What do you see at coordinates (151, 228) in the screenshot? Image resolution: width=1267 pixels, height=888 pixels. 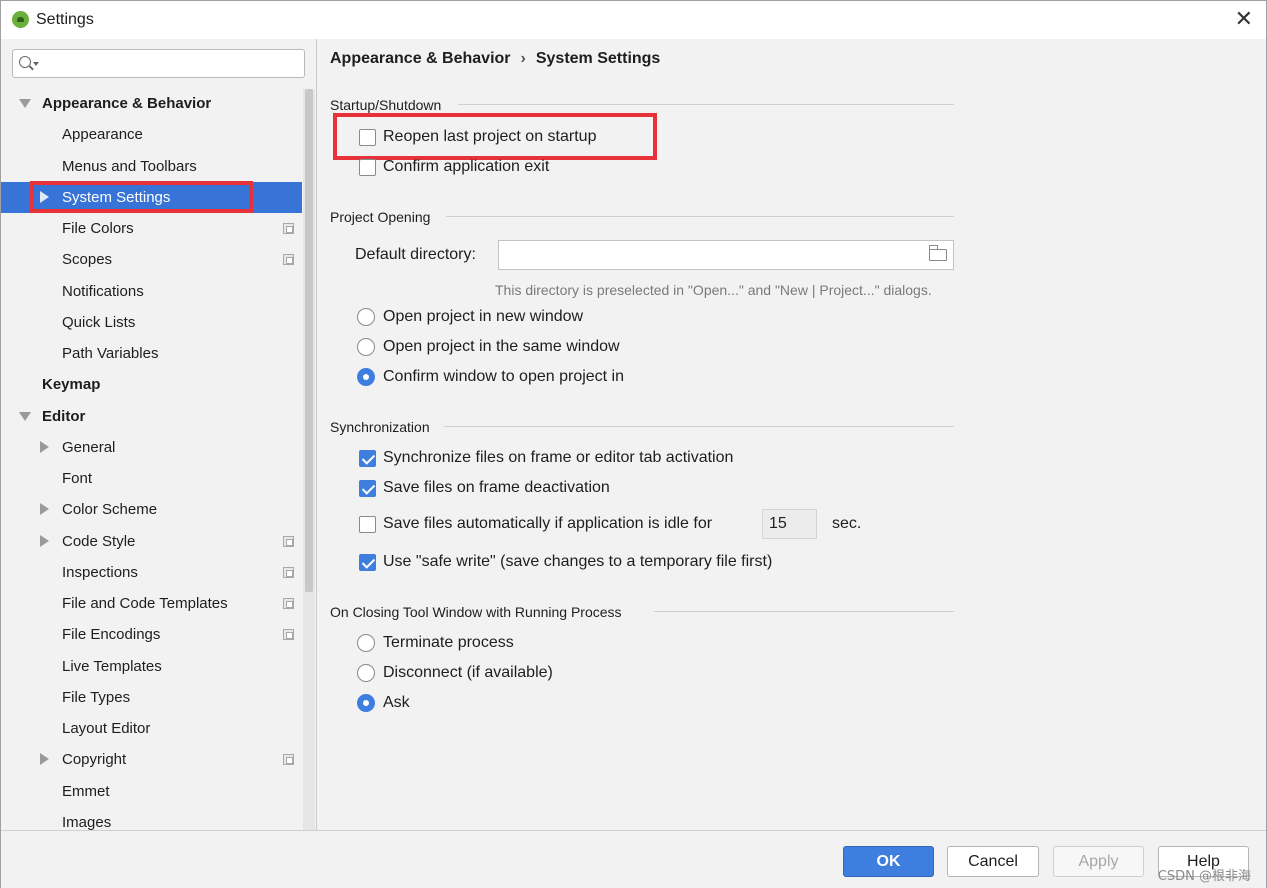 I see `sidebar-item-file-colors: File Colors` at bounding box center [151, 228].